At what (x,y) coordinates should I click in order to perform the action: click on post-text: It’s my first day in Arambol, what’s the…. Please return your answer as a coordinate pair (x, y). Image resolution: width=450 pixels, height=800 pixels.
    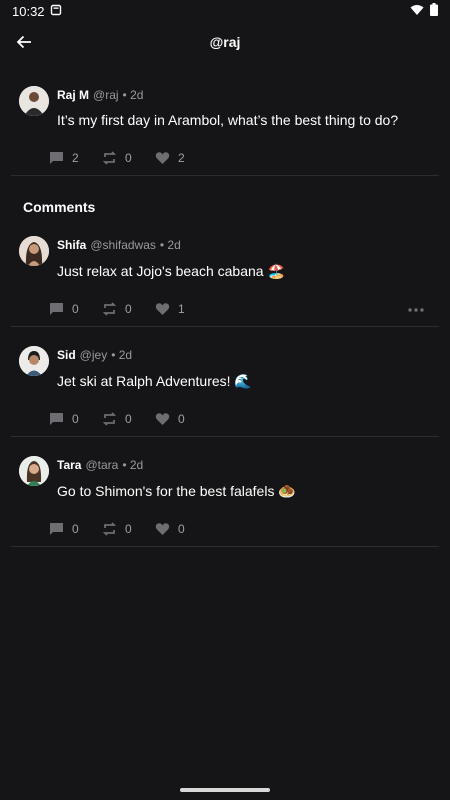
    Looking at the image, I should click on (228, 120).